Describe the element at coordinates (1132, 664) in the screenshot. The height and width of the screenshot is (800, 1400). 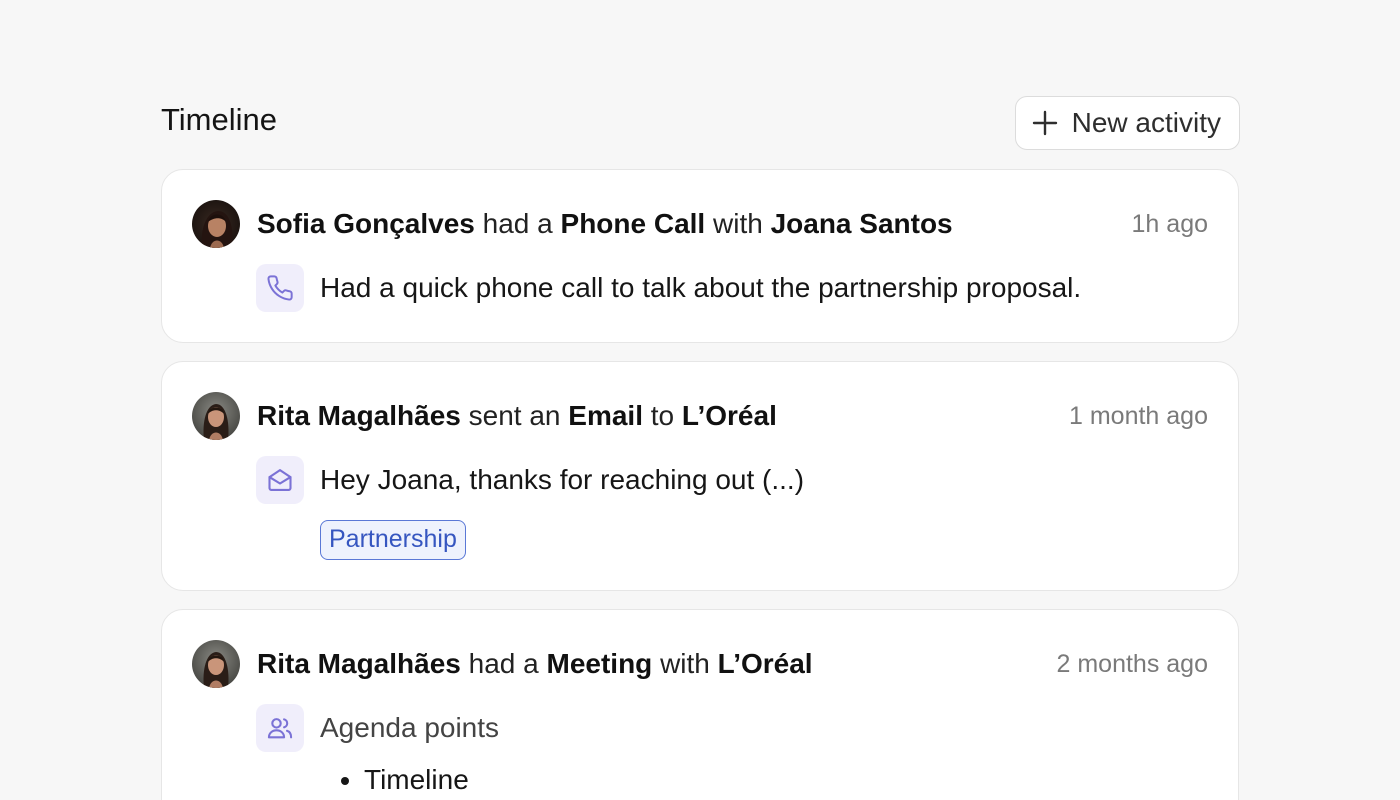
I see `activity-time: 2 months ago` at that location.